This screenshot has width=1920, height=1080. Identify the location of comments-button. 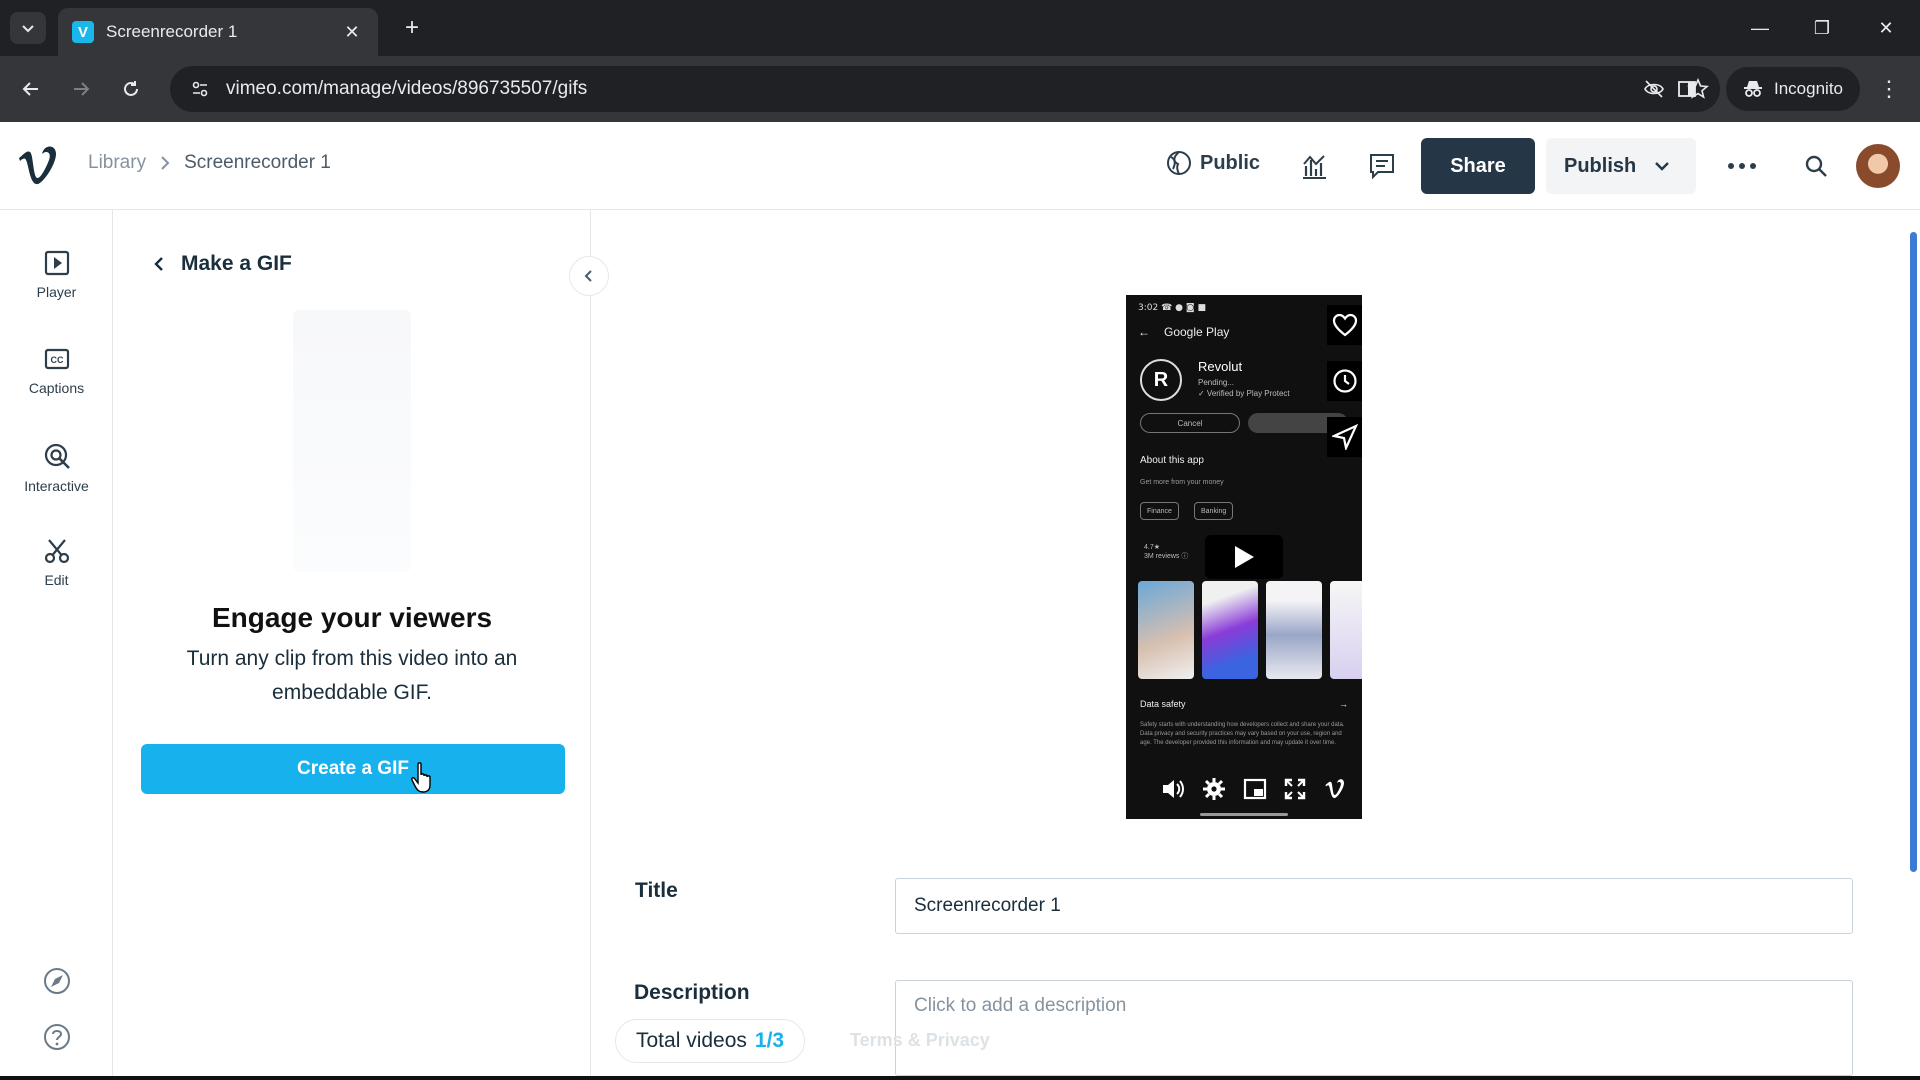
(1382, 166).